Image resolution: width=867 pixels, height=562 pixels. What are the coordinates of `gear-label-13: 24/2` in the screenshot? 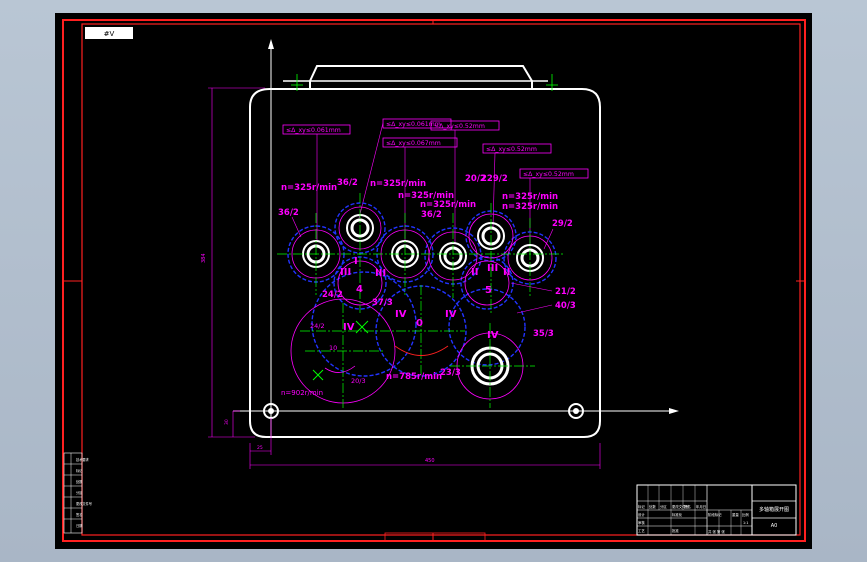 It's located at (317, 326).